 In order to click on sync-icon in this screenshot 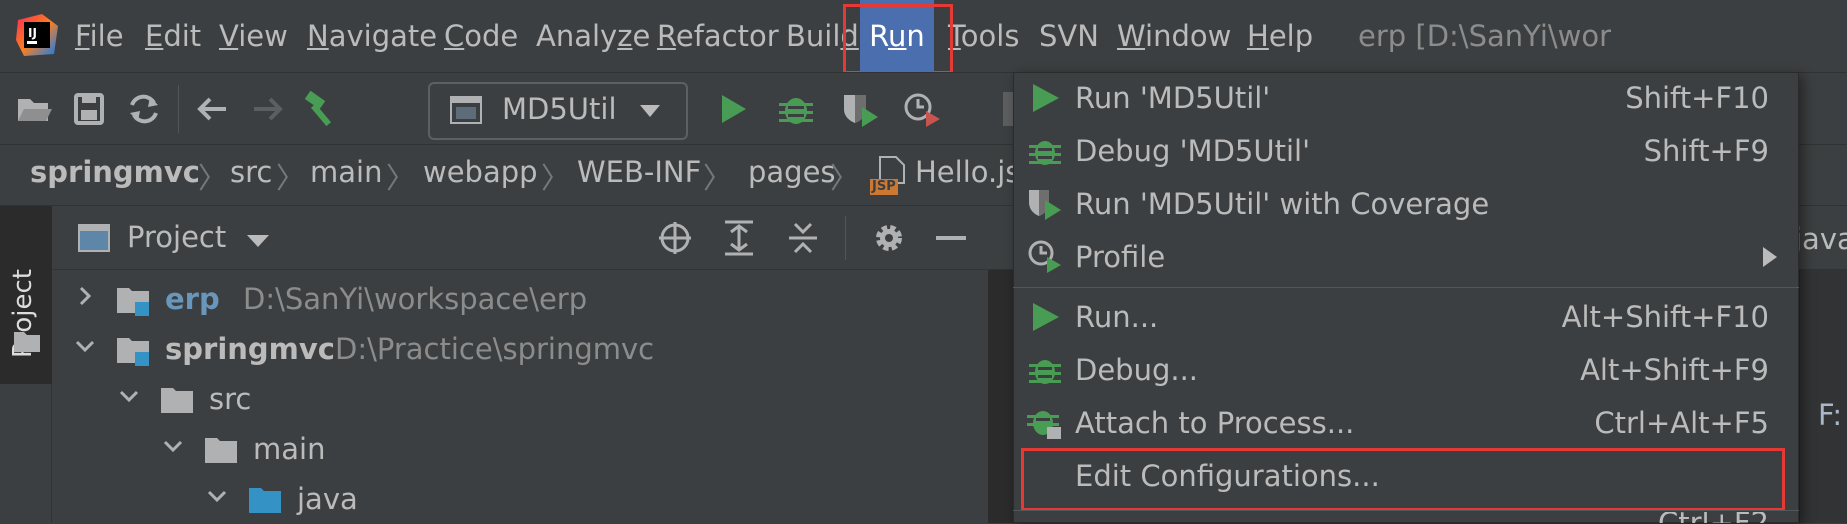, I will do `click(144, 109)`.